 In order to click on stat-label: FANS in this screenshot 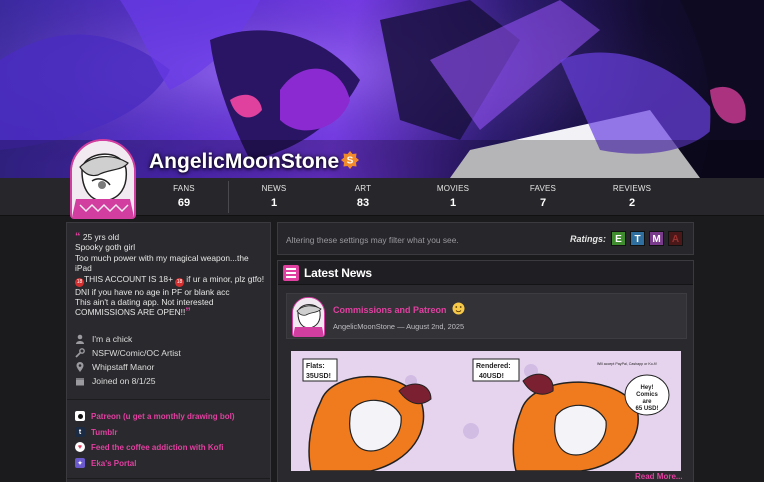, I will do `click(184, 188)`.